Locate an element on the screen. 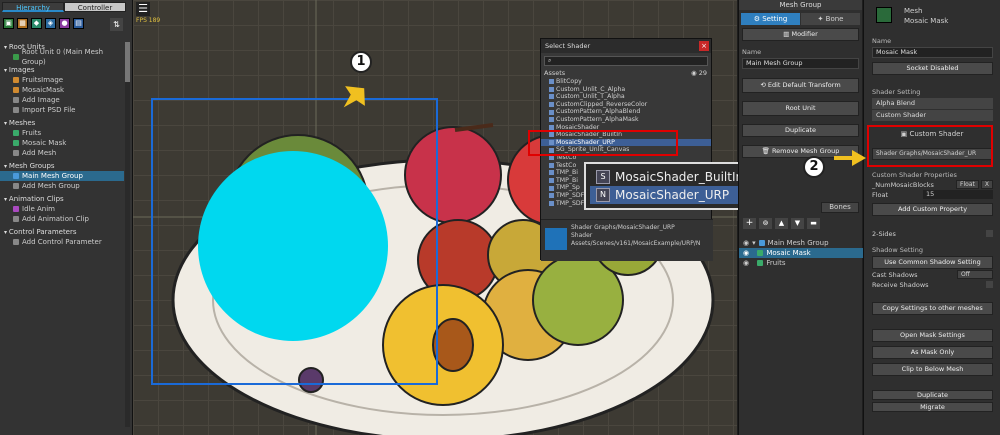  close-icon: × is located at coordinates (704, 46).